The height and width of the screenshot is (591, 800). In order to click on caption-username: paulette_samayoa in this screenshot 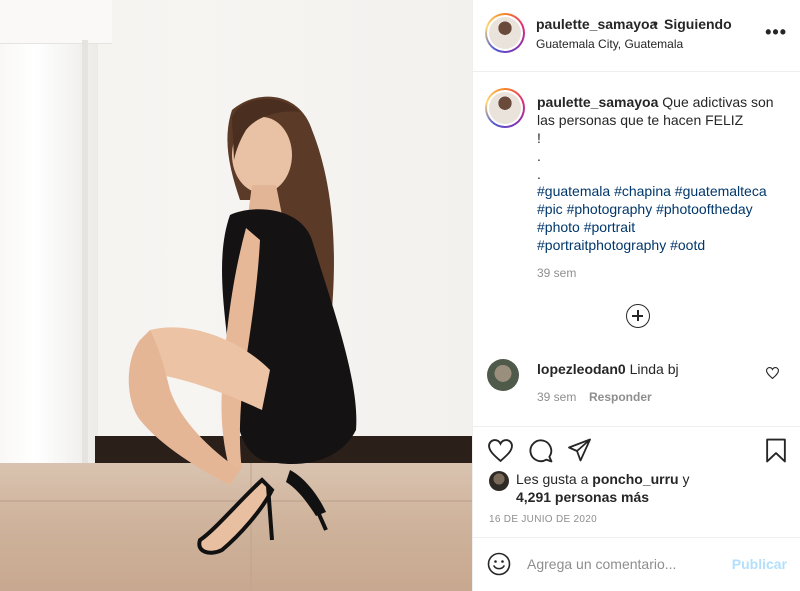, I will do `click(597, 102)`.